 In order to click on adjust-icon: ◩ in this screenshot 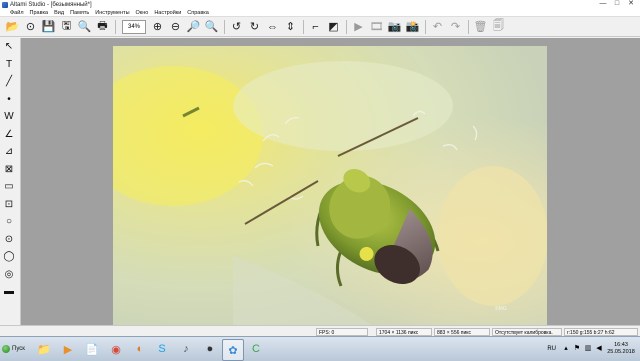, I will do `click(333, 26)`.